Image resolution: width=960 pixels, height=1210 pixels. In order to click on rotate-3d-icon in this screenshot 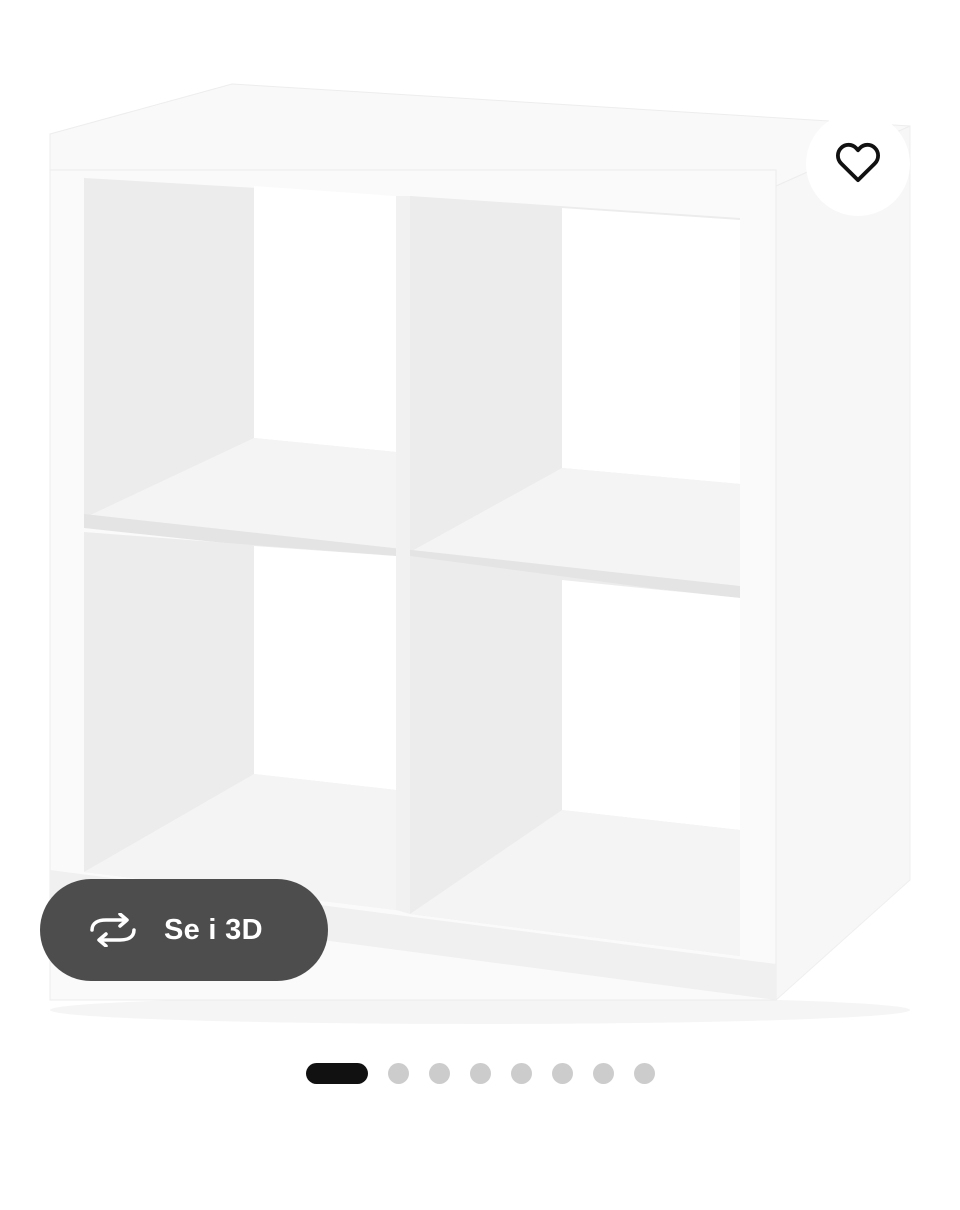, I will do `click(113, 930)`.